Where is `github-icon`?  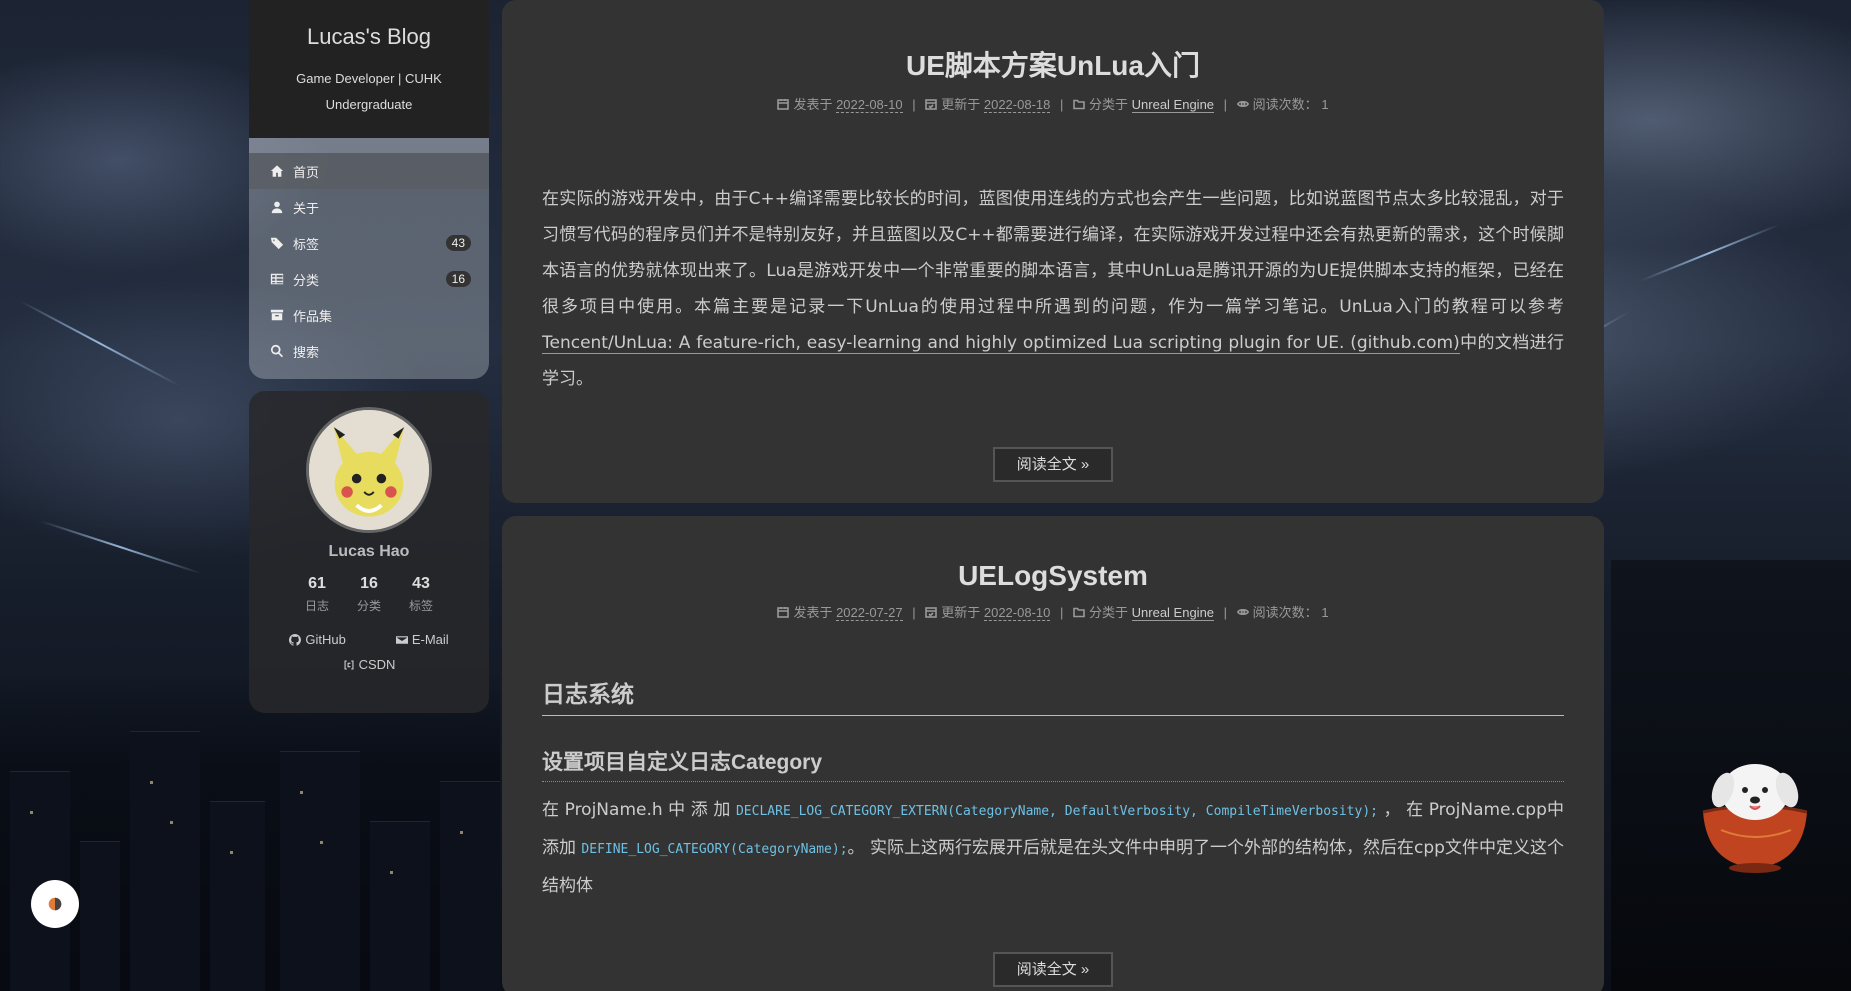 github-icon is located at coordinates (295, 639).